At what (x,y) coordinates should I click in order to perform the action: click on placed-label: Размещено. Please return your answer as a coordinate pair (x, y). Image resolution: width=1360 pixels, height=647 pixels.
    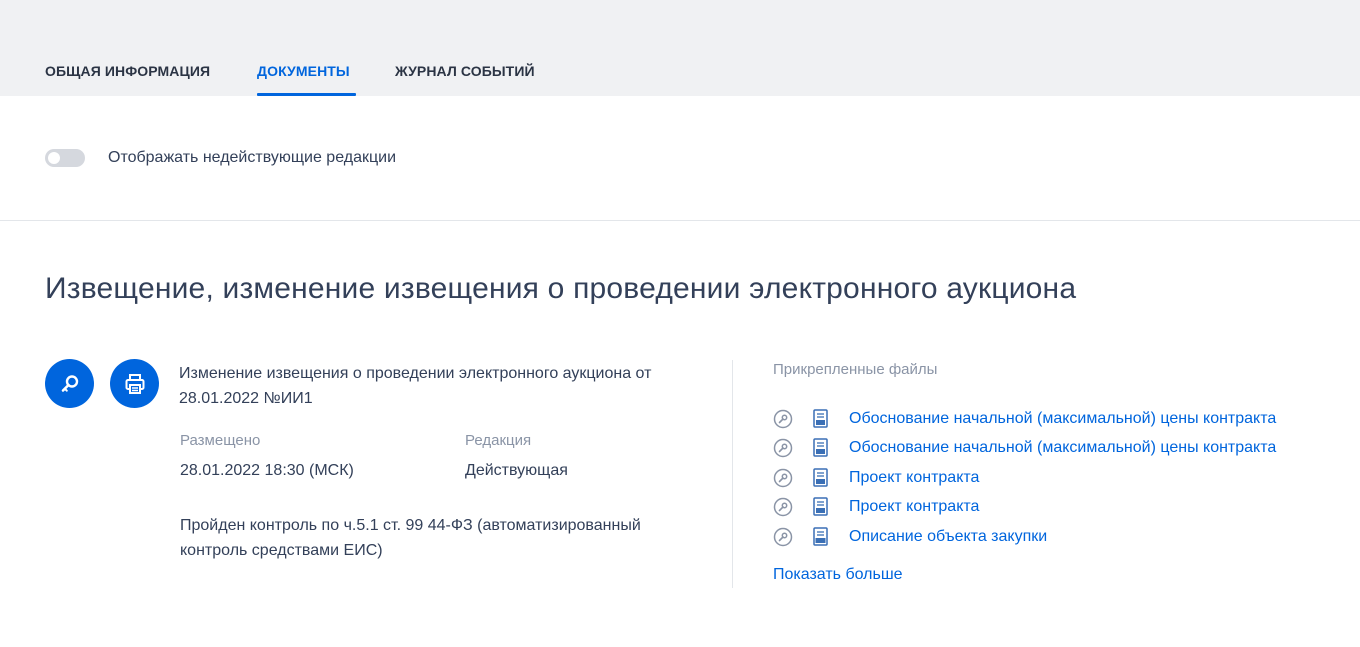
    Looking at the image, I should click on (220, 440).